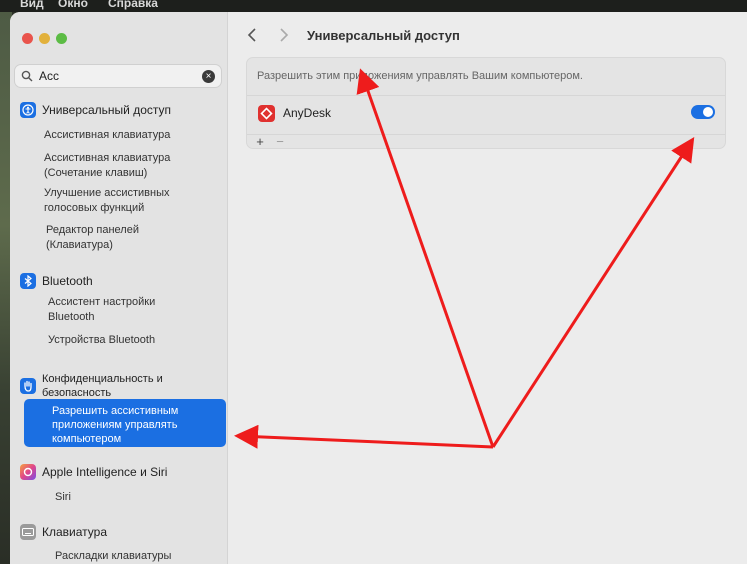 The height and width of the screenshot is (564, 747). Describe the element at coordinates (252, 36) in the screenshot. I see `chevron-left-icon` at that location.